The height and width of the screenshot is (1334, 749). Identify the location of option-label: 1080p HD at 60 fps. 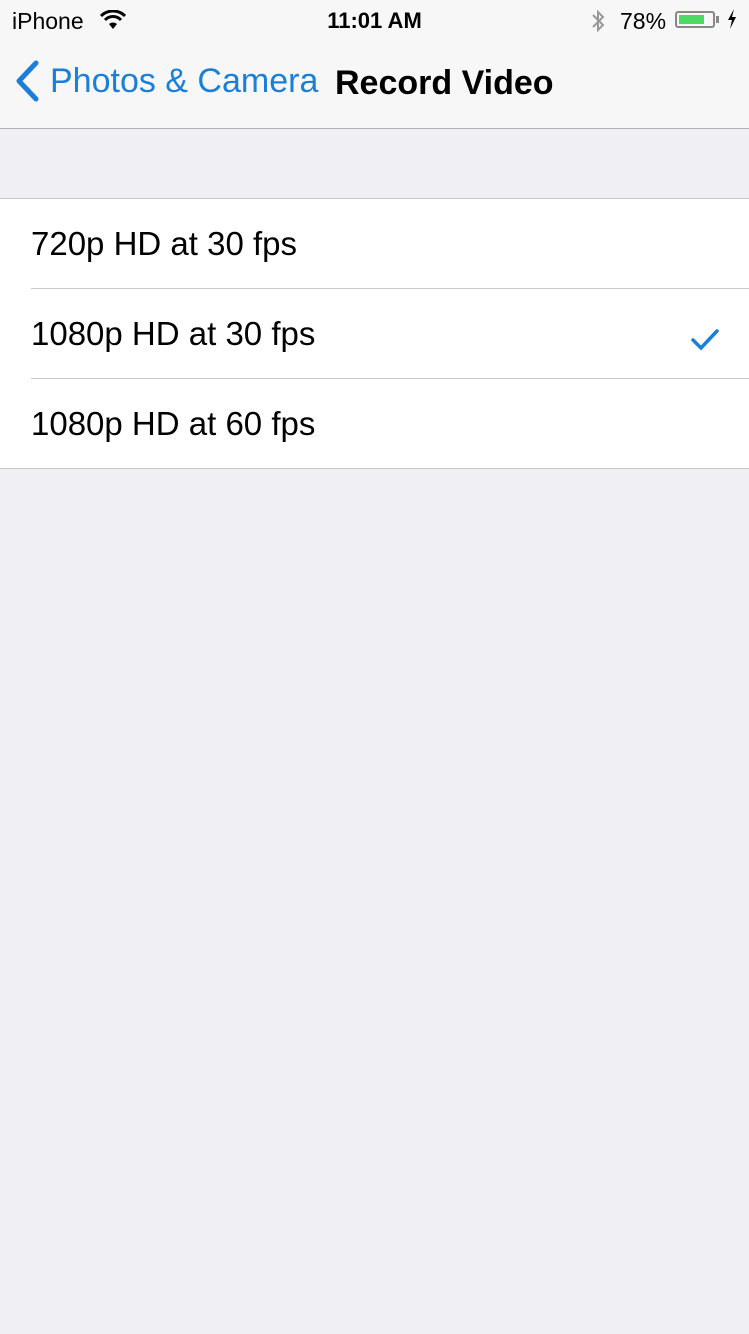
(173, 423).